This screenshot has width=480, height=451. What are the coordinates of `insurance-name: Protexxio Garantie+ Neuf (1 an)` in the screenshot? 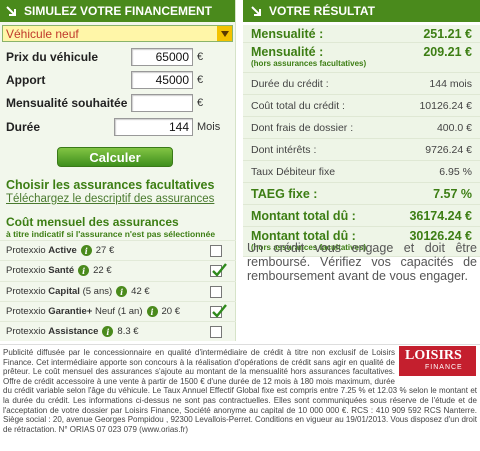 It's located at (74, 311).